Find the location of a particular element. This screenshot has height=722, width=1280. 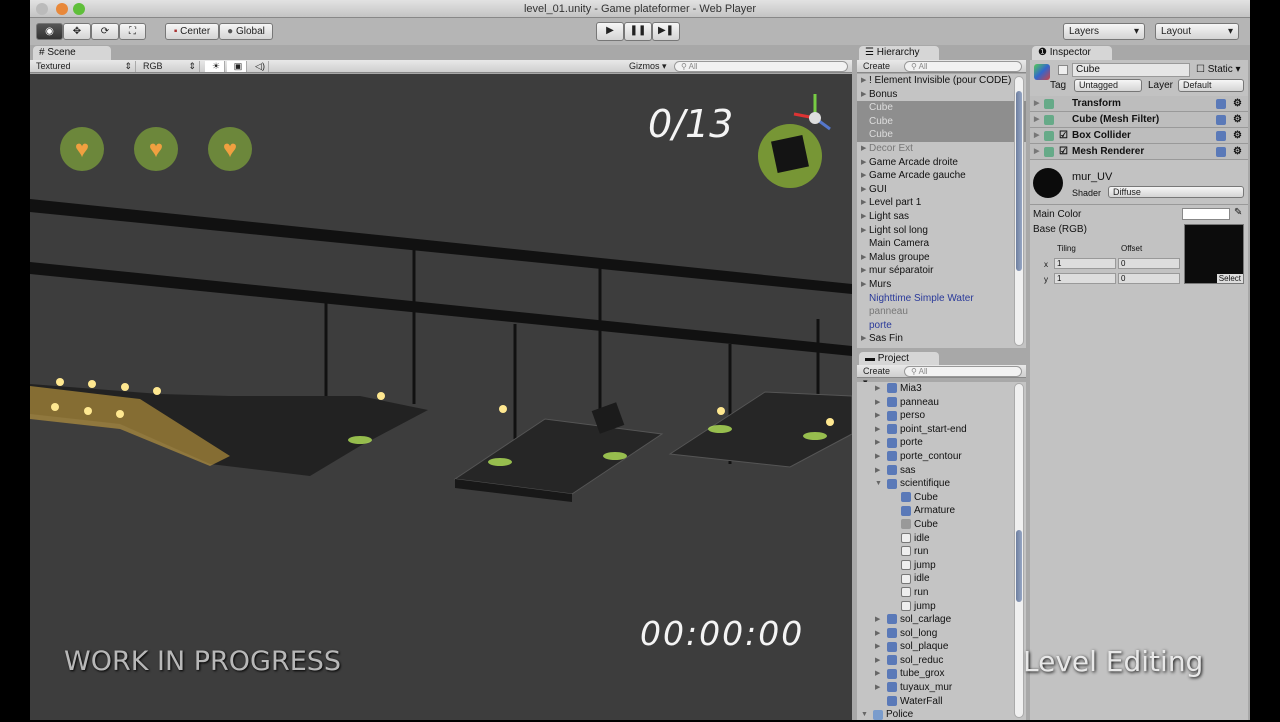

project-item: ▶ sol_carlage is located at coordinates (941, 620).